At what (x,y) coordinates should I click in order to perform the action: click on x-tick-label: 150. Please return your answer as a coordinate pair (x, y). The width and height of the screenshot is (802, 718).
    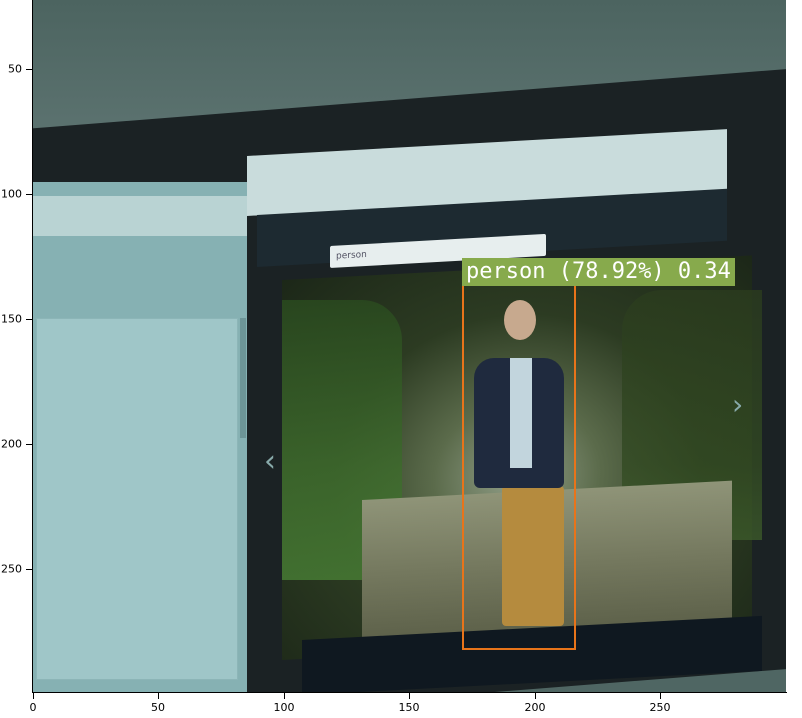
    Looking at the image, I should click on (409, 707).